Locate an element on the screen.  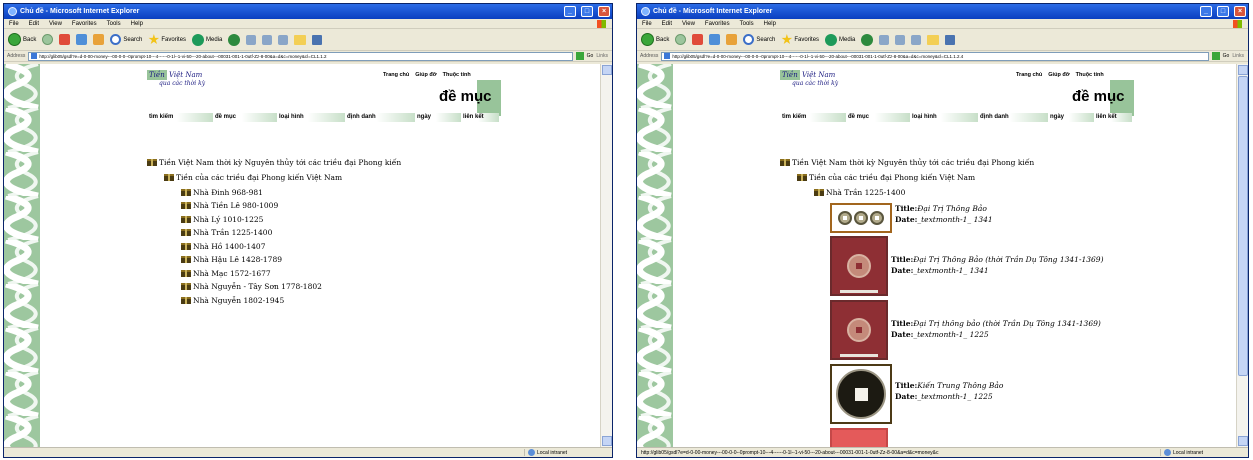
tree-leaf: Nhà Hậu Lê 1428-1789 is located at coordinates (231, 260).